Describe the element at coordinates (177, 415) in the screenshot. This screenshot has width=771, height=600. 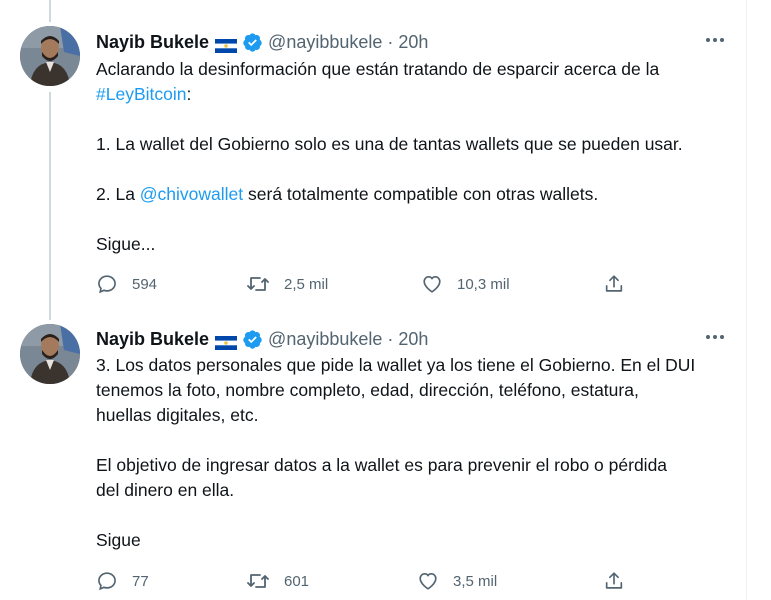
I see `tweet-text-line: huellas digitales, etc.` at that location.